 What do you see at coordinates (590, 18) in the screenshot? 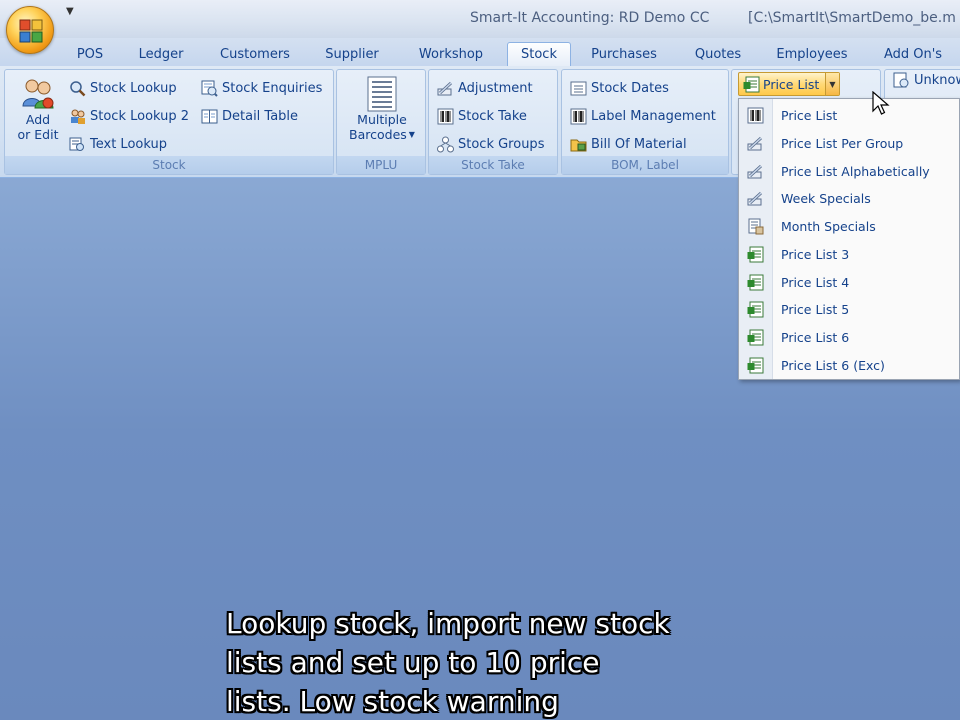
I see `window-title: Smart-It Accounting: RD Demo CC` at bounding box center [590, 18].